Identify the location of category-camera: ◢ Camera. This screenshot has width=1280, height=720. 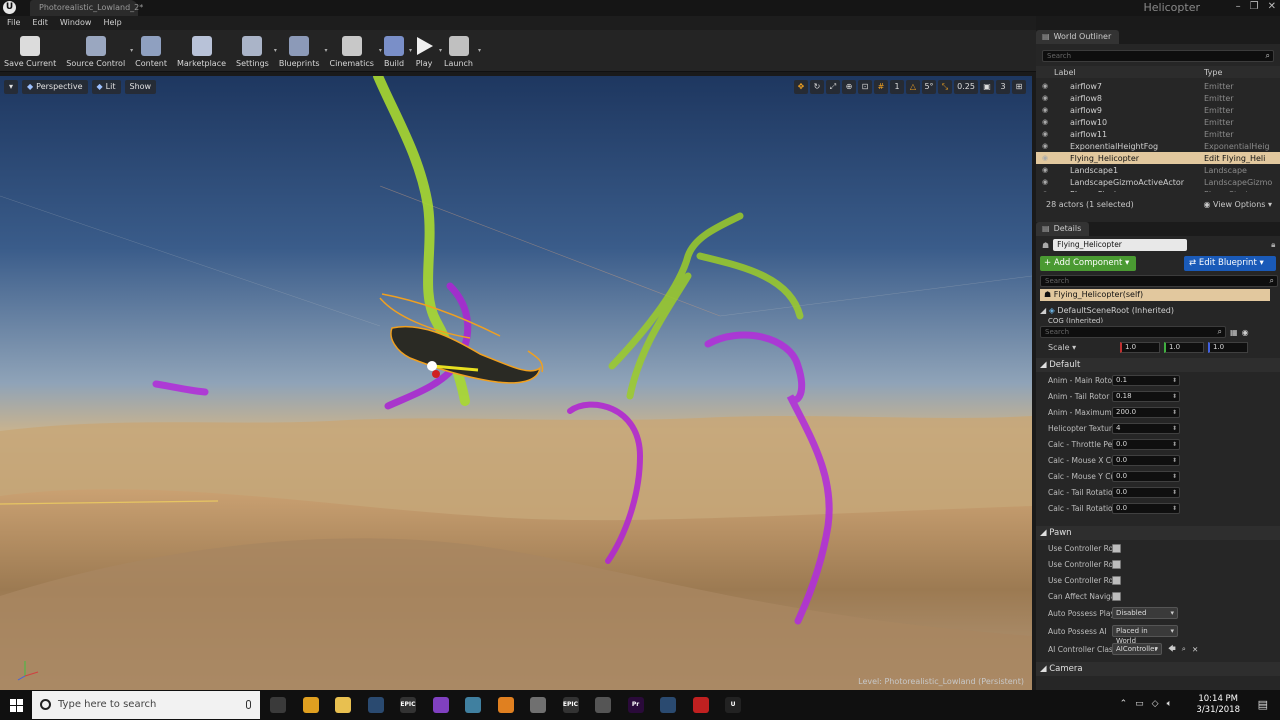
(1158, 669).